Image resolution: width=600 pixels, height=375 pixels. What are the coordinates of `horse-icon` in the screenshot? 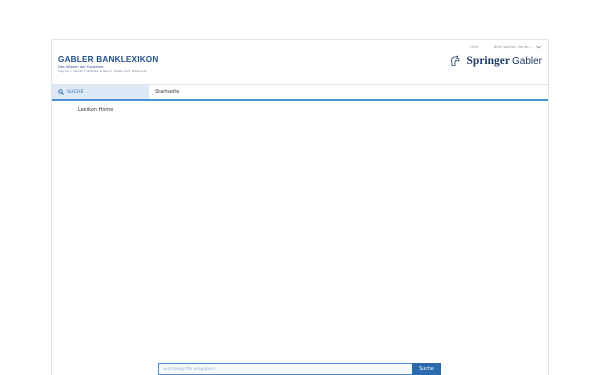 It's located at (454, 60).